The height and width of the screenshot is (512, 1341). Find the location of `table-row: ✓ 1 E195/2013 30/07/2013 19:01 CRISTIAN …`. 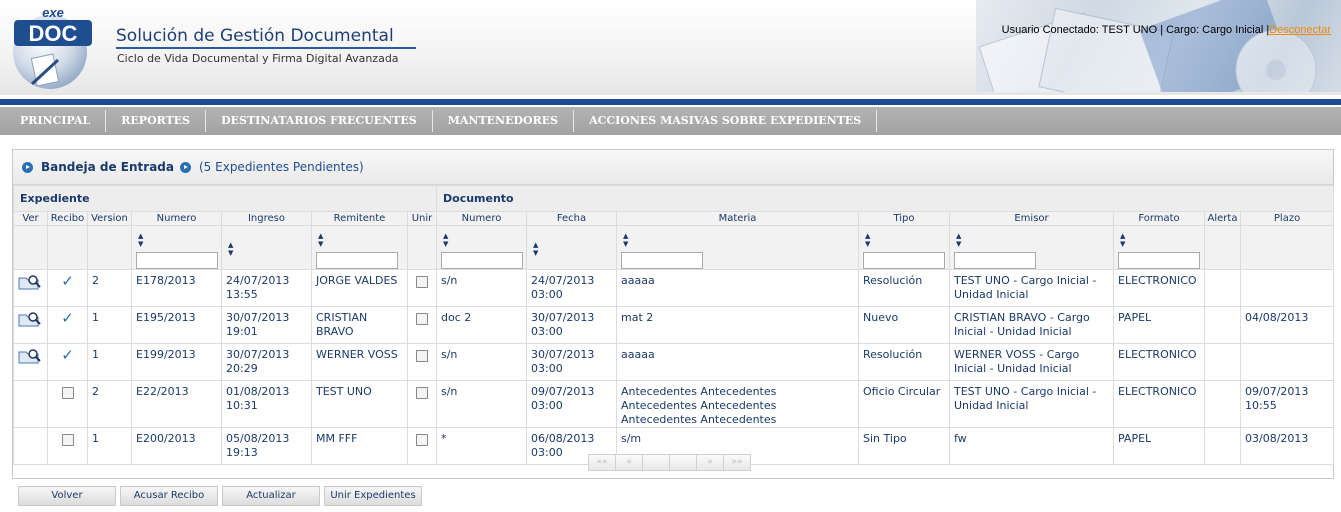

table-row: ✓ 1 E195/2013 30/07/2013 19:01 CRISTIAN … is located at coordinates (674, 325).